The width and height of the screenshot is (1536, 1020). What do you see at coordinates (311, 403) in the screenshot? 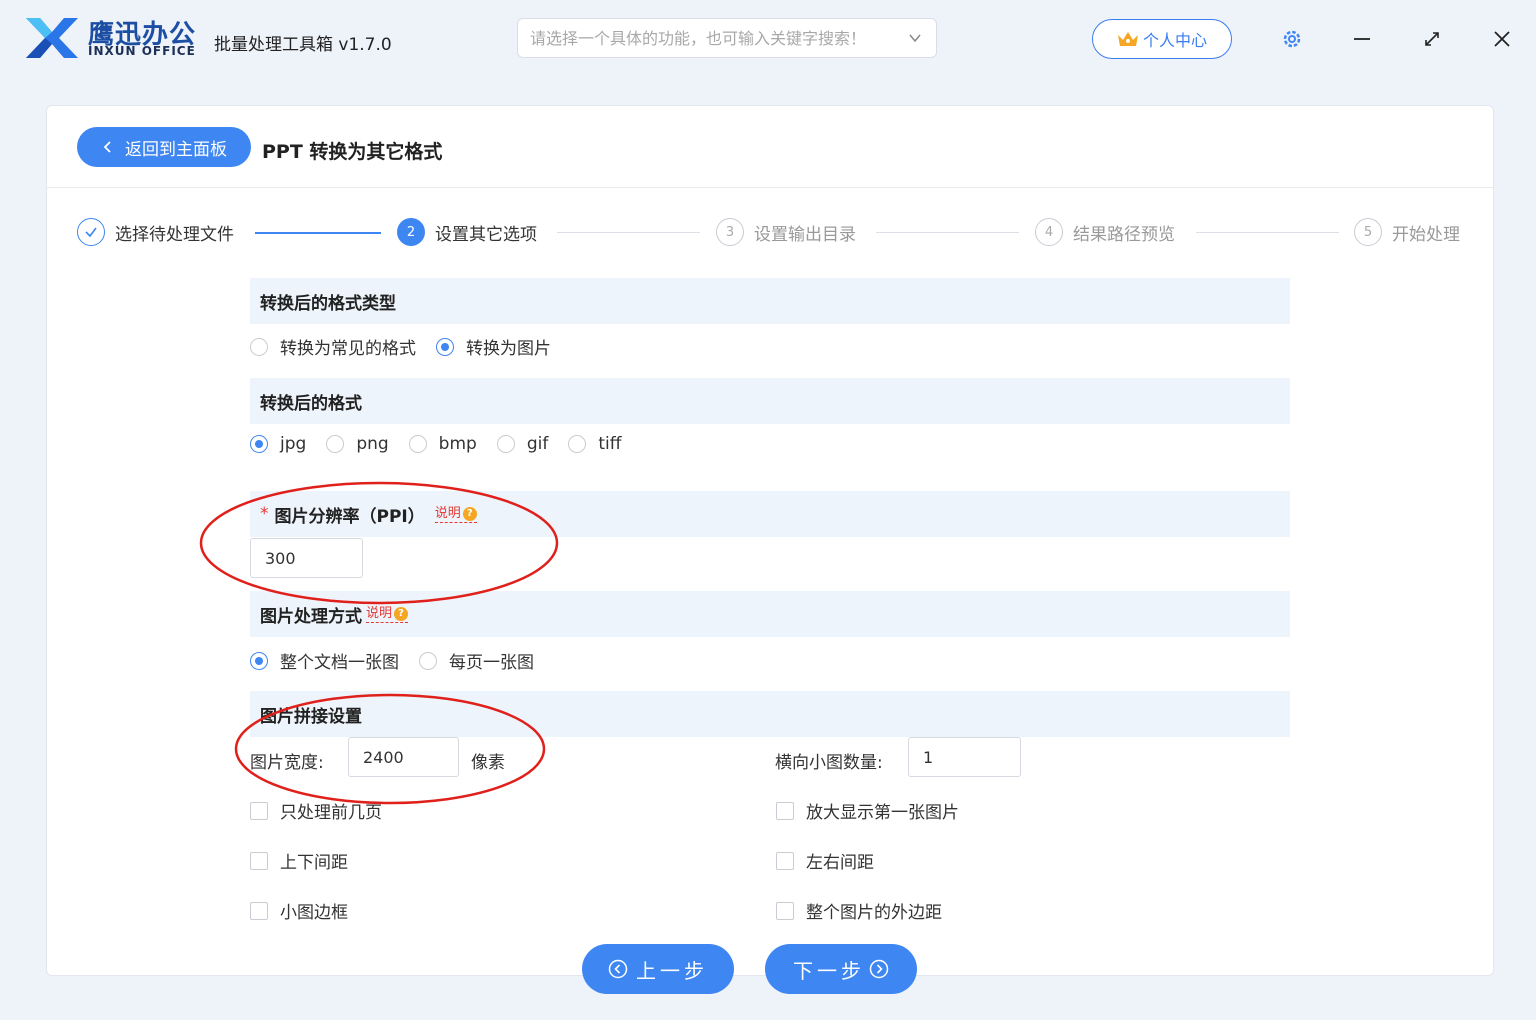
I see `section-title: 转换后的格式` at bounding box center [311, 403].